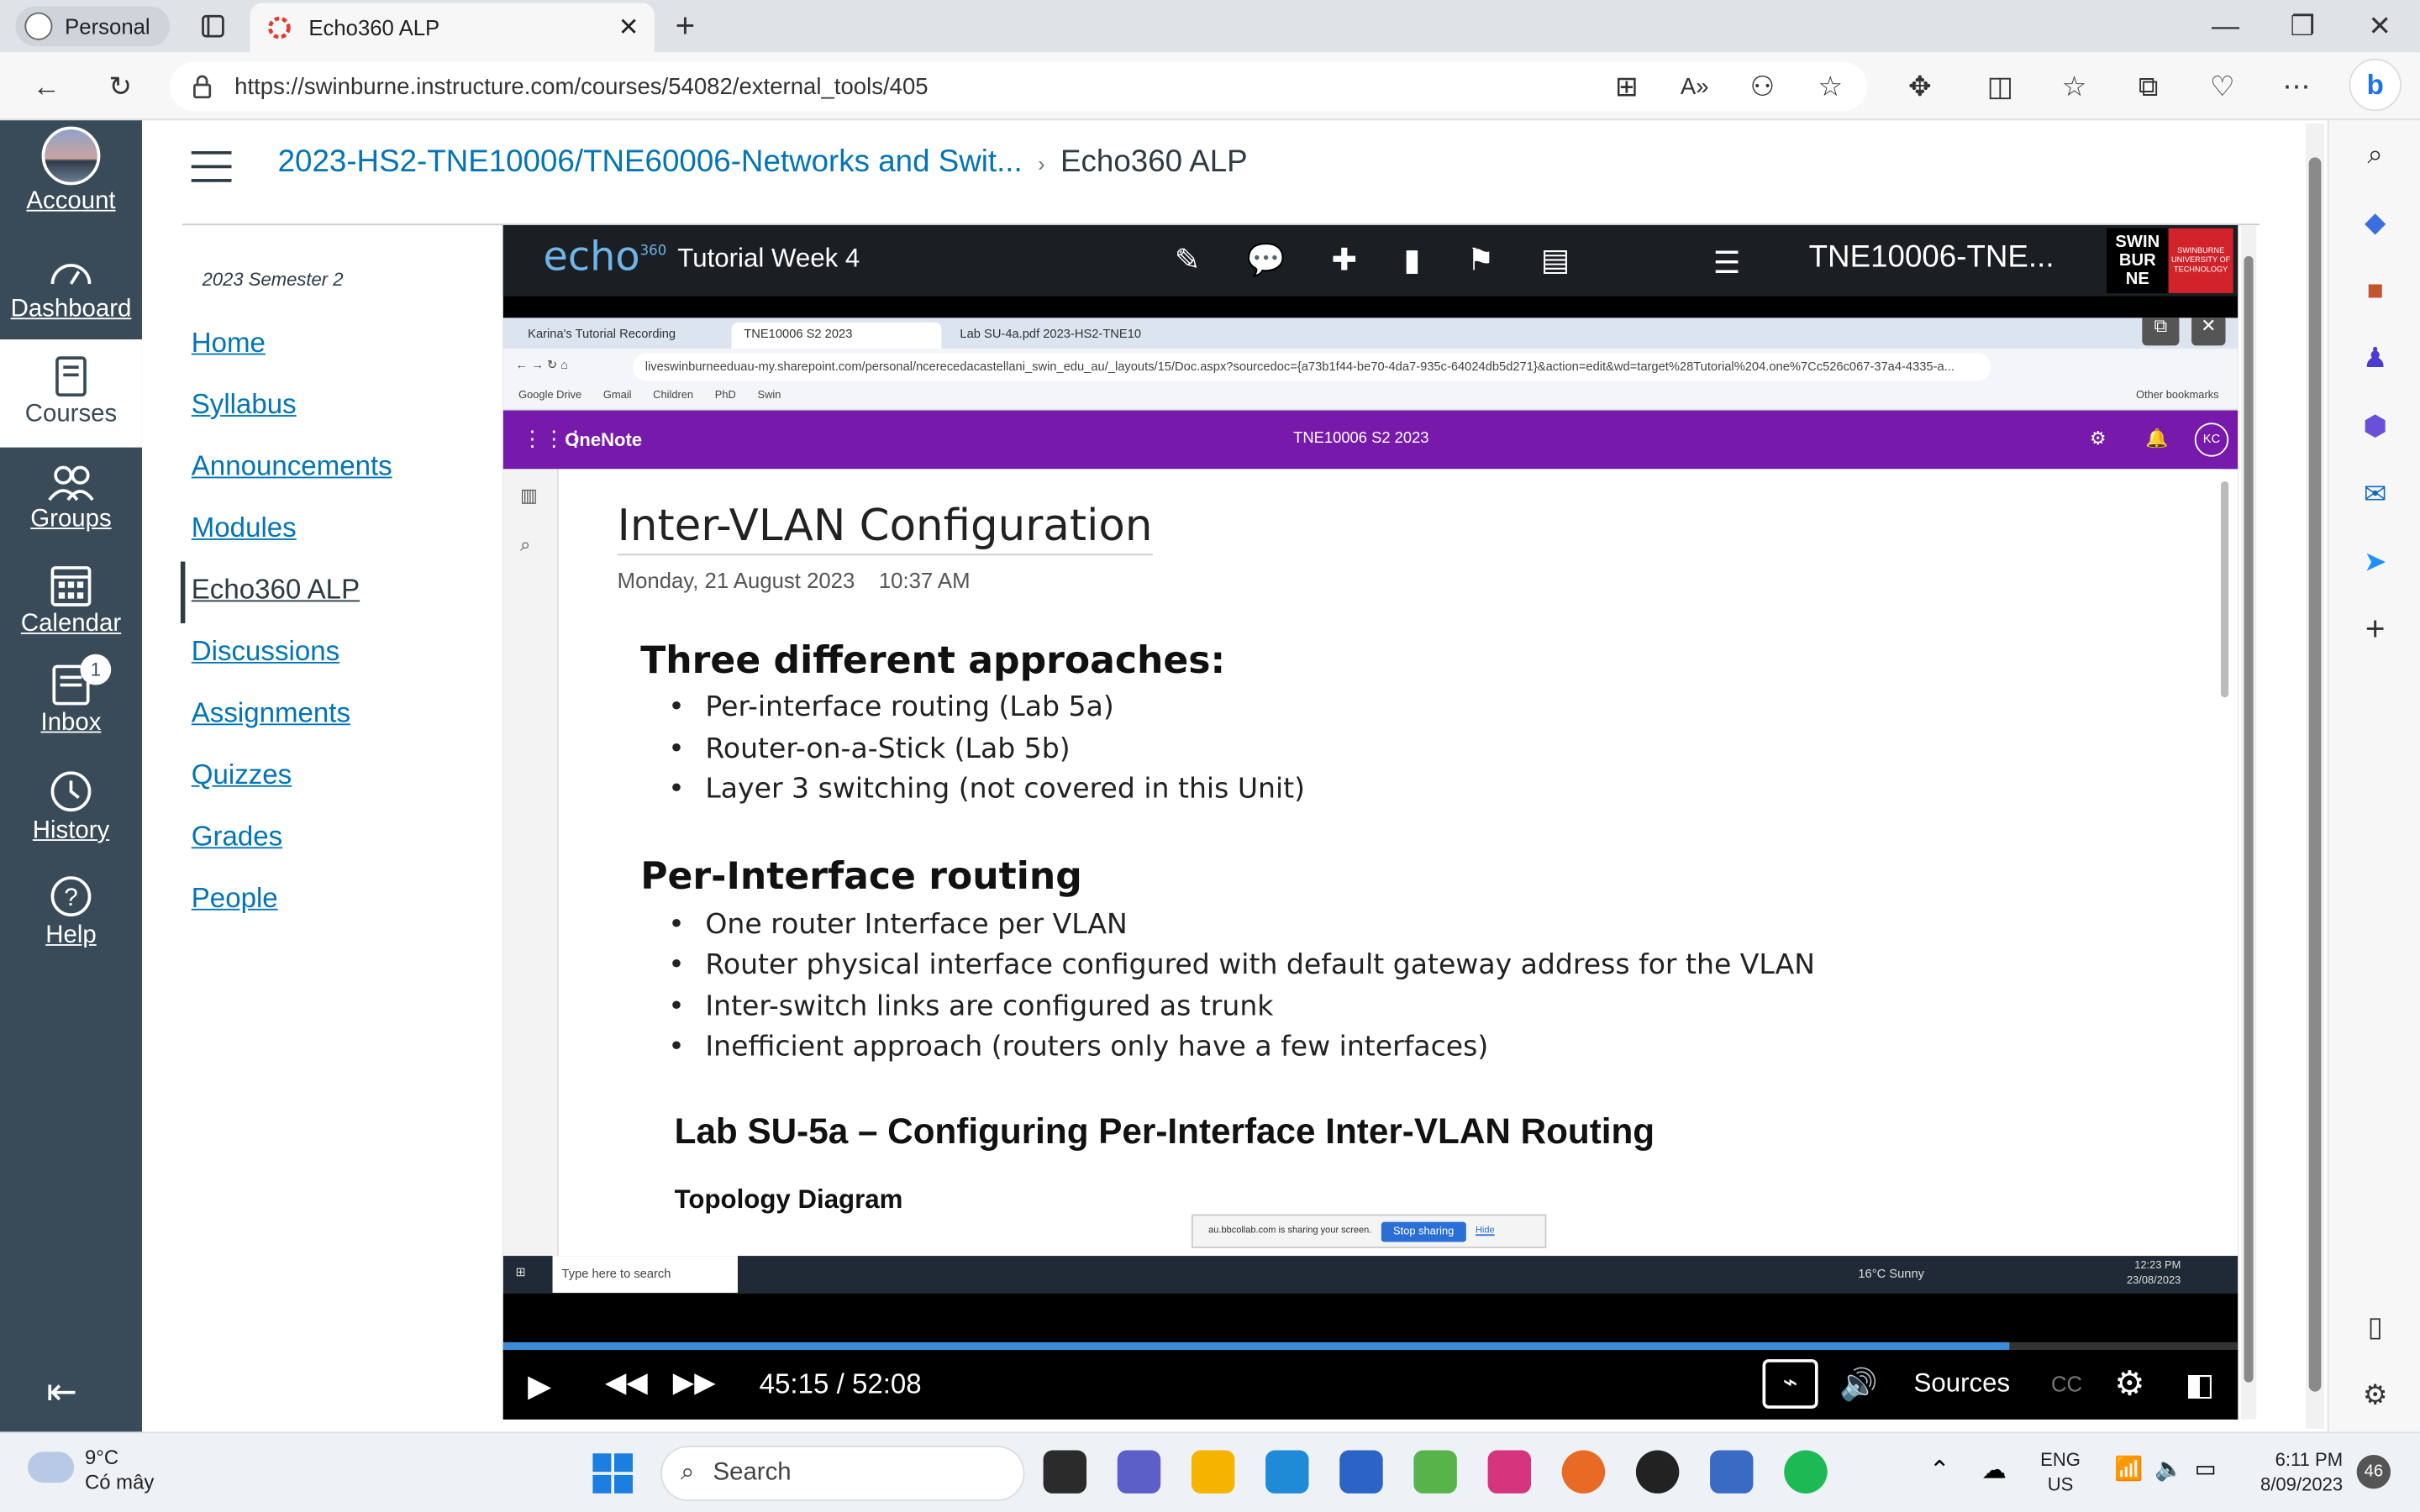 The height and width of the screenshot is (1512, 2420). I want to click on course-nav-quizzes: Quizzes, so click(242, 775).